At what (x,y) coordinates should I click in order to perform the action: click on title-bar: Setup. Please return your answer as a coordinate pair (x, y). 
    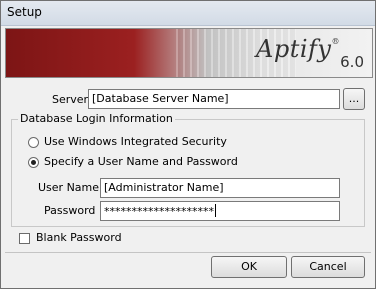
    Looking at the image, I should click on (188, 13).